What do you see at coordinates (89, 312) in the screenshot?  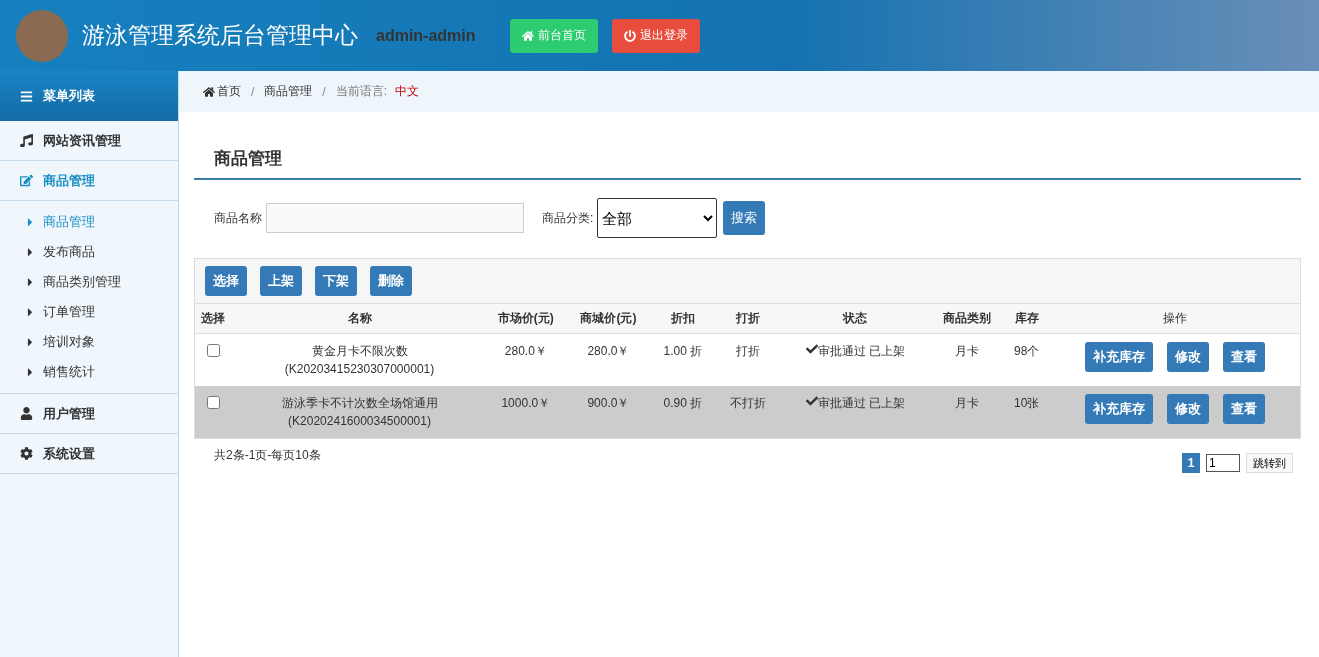 I see `sidebar-item: 订单管理` at bounding box center [89, 312].